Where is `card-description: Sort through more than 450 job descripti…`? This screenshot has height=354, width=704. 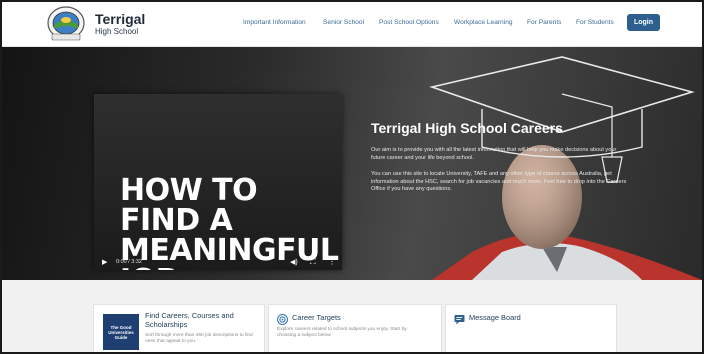
card-description: Sort through more than 450 job descripti… is located at coordinates (199, 339).